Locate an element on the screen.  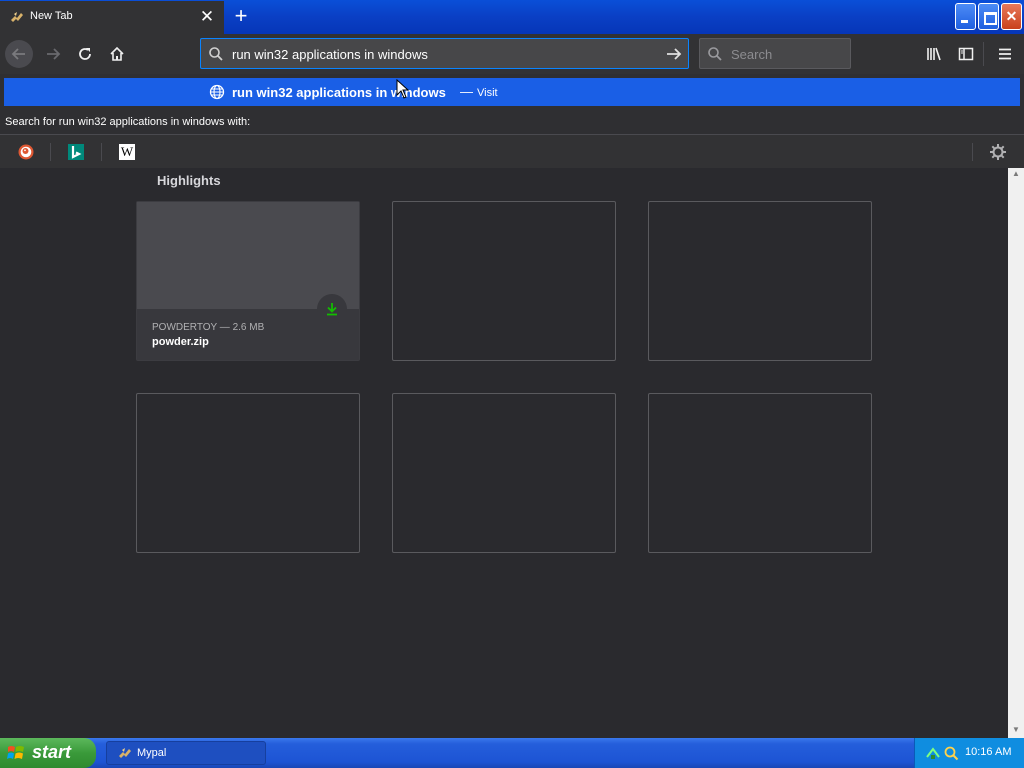
start-button: start is located at coordinates (48, 753).